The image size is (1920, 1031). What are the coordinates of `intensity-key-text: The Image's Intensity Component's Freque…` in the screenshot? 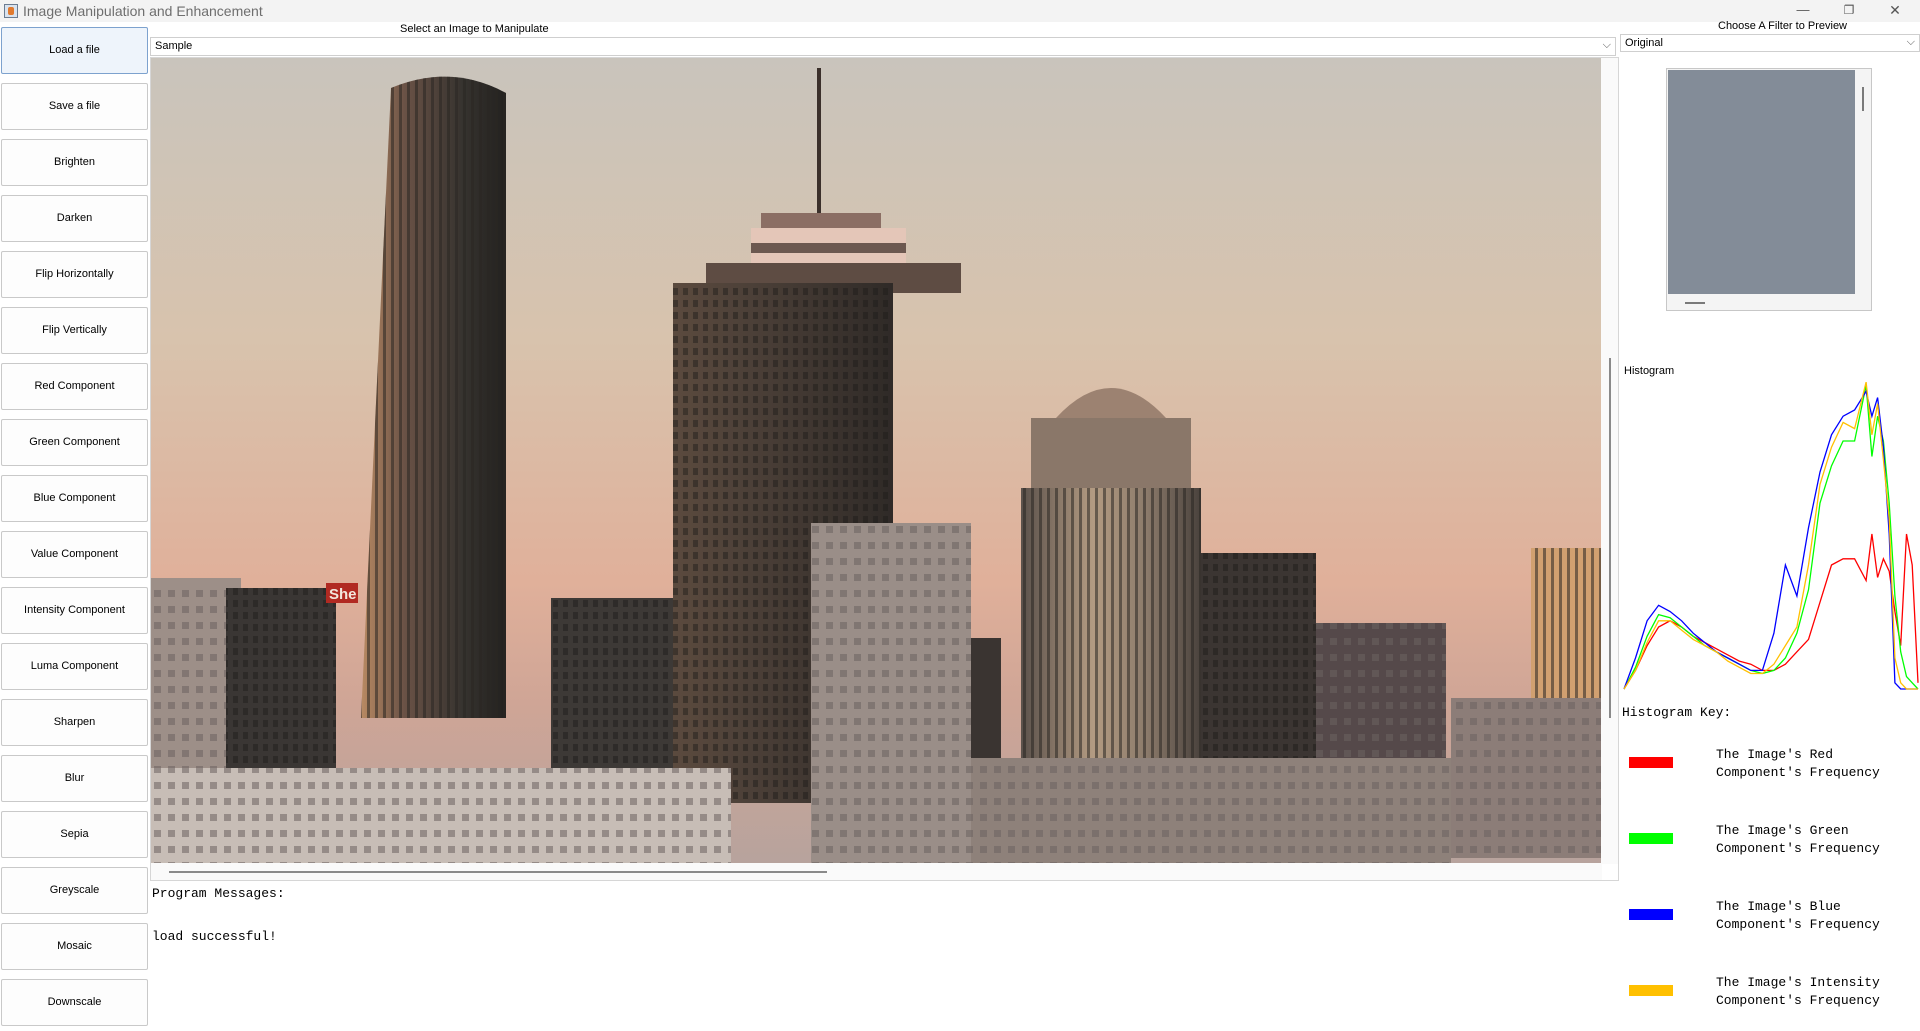 It's located at (1816, 992).